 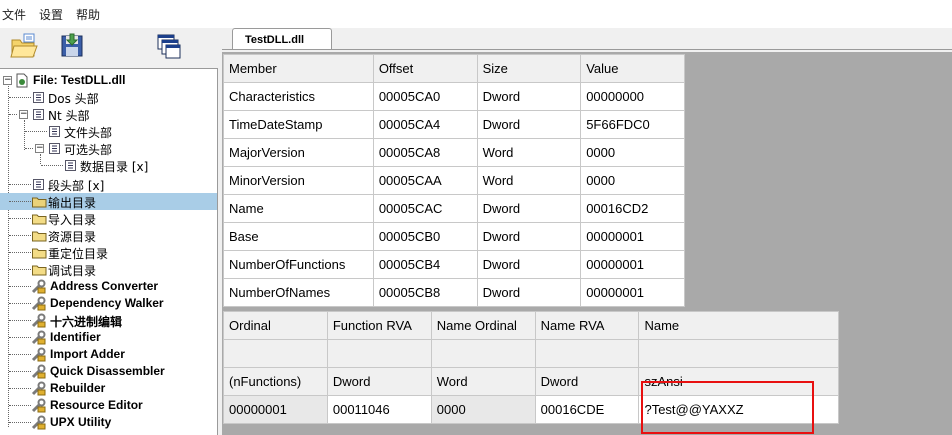 I want to click on tree-item-import-directory: 导入目录, so click(x=108, y=218).